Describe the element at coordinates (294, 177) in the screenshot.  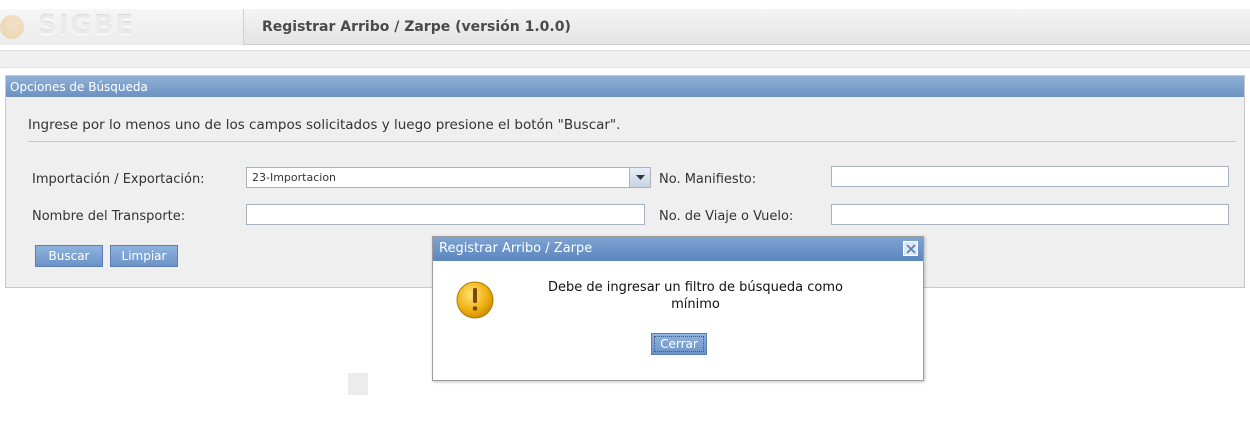
I see `import-export-selected-value: 23-Importacion` at that location.